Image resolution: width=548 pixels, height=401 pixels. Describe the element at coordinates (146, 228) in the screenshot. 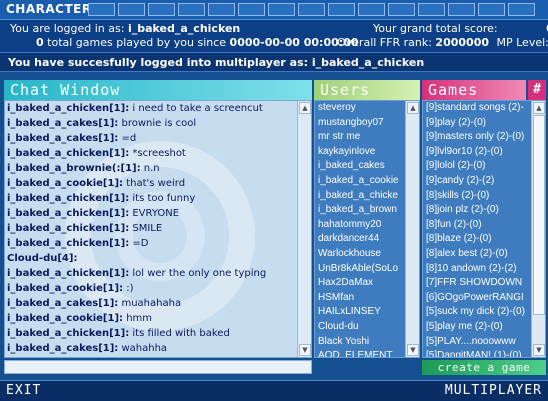

I see `chat-text: SMILE` at that location.